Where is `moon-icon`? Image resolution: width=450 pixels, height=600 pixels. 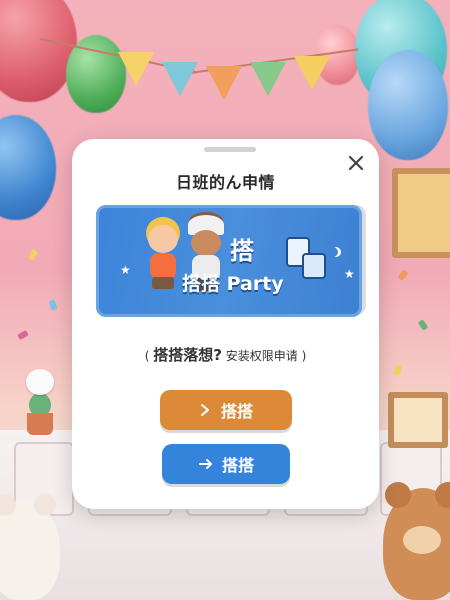
moon-icon is located at coordinates (333, 252).